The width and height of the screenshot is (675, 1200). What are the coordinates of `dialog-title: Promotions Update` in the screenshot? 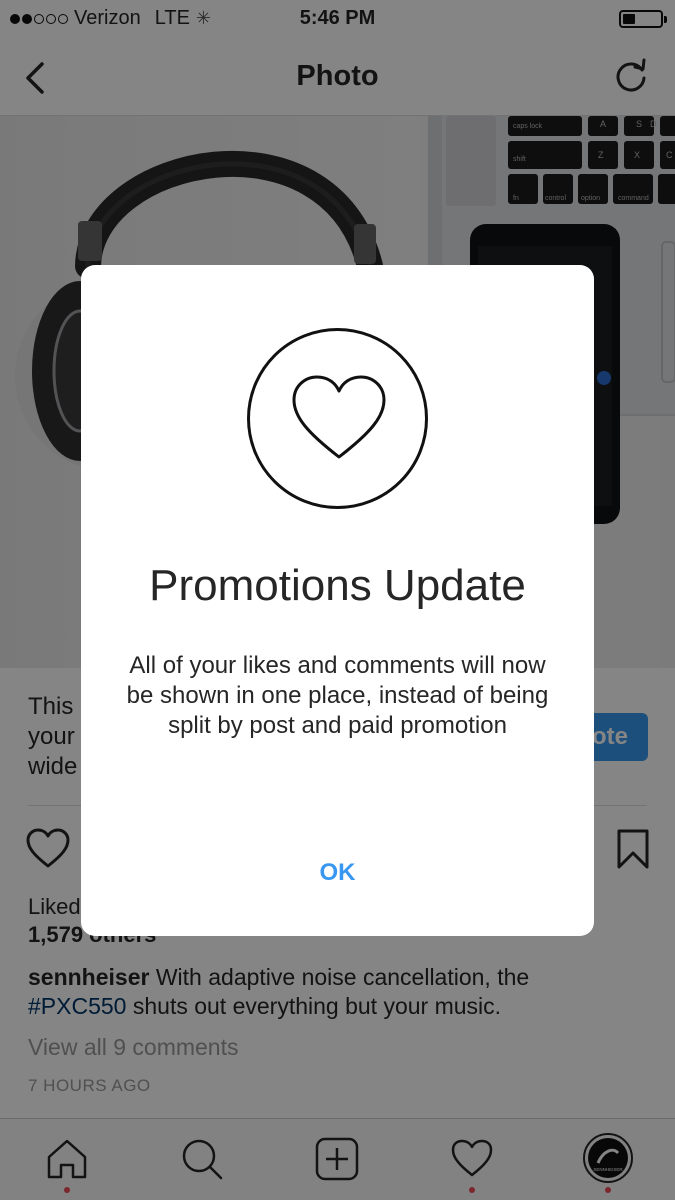 It's located at (337, 585).